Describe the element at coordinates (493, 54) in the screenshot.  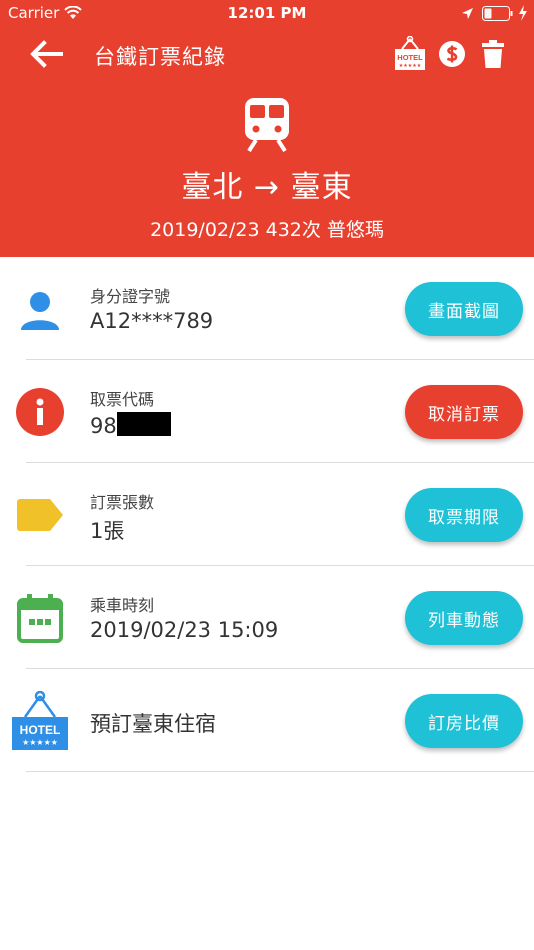
I see `trash-icon` at that location.